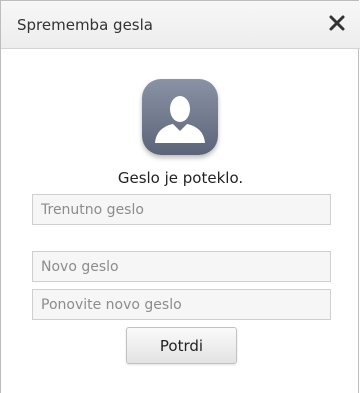 This screenshot has width=361, height=393. What do you see at coordinates (180, 117) in the screenshot?
I see `user-avatar-icon` at bounding box center [180, 117].